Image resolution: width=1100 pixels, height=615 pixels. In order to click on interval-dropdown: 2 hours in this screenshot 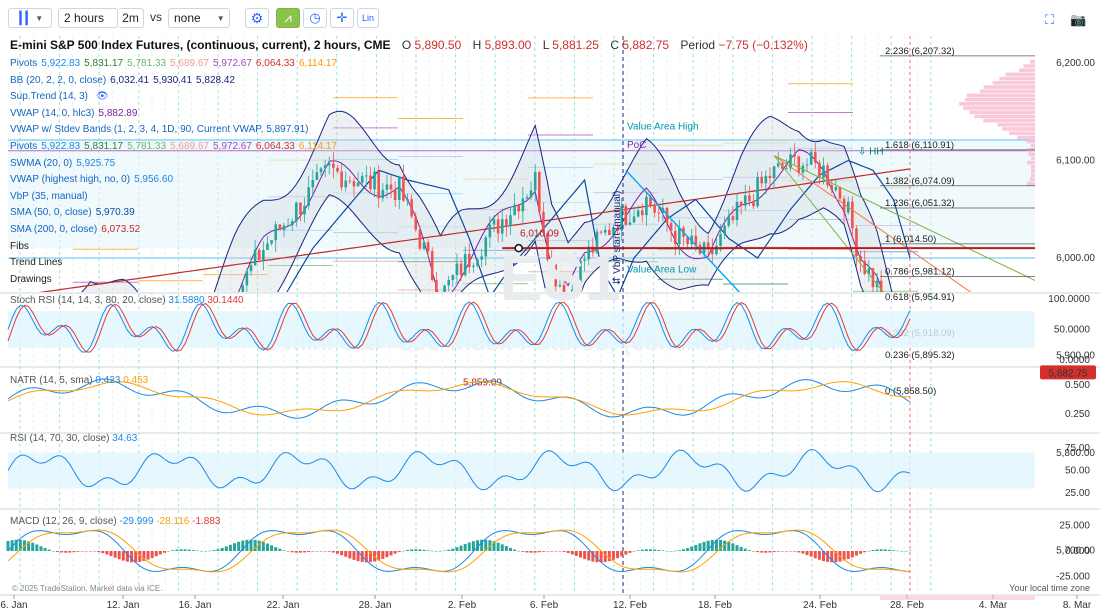, I will do `click(88, 18)`.